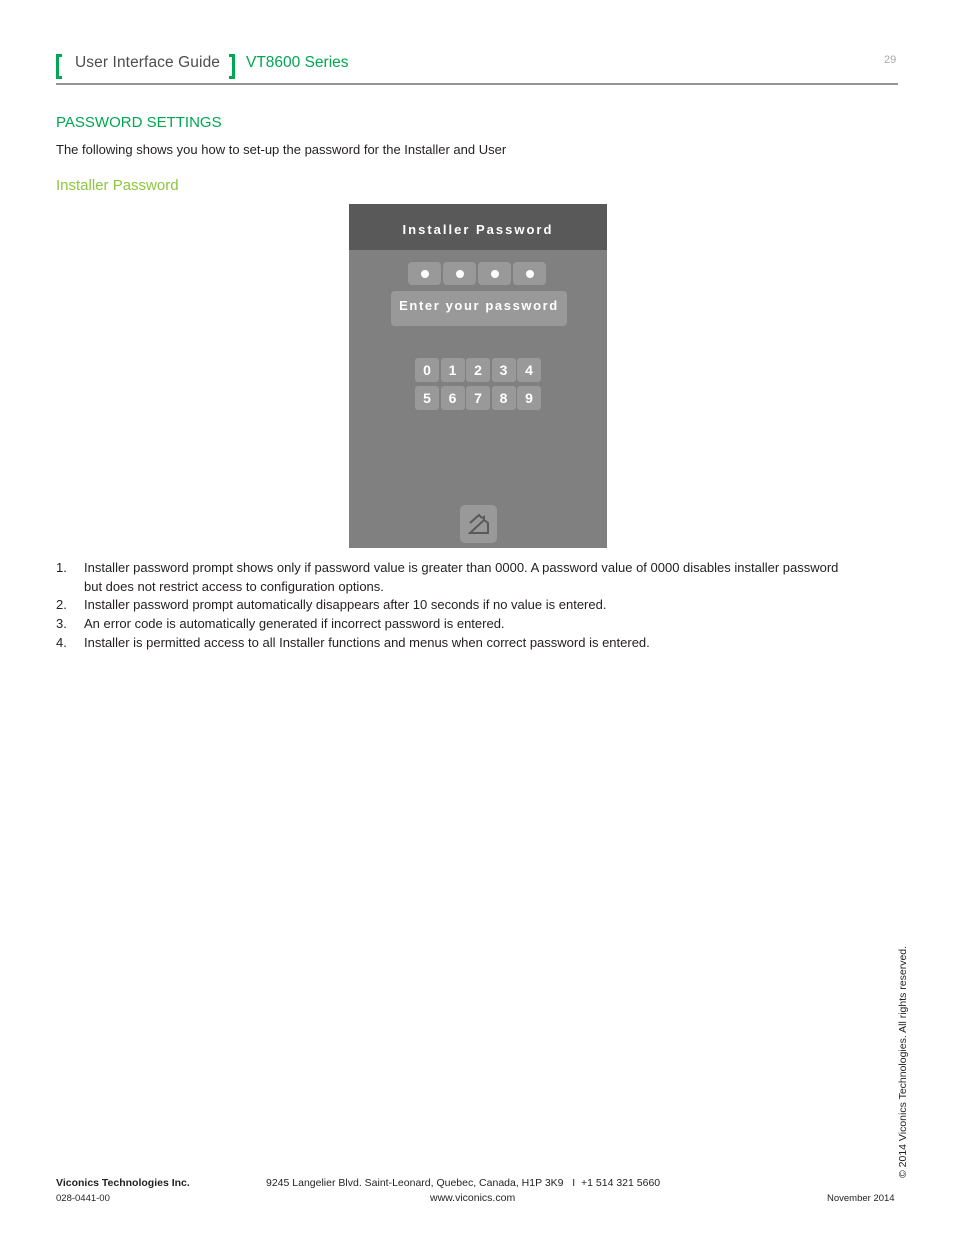 The width and height of the screenshot is (954, 1235). What do you see at coordinates (117, 185) in the screenshot?
I see `subsection-title: Installer Password` at bounding box center [117, 185].